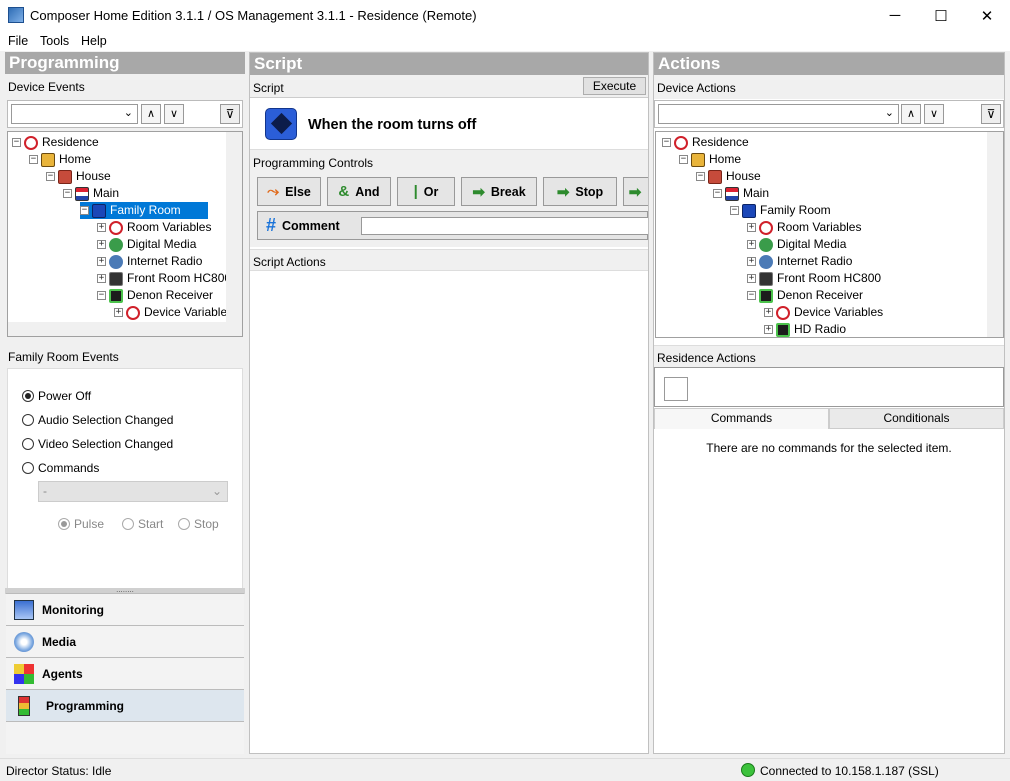  What do you see at coordinates (142, 524) in the screenshot?
I see `mode-start: Start` at bounding box center [142, 524].